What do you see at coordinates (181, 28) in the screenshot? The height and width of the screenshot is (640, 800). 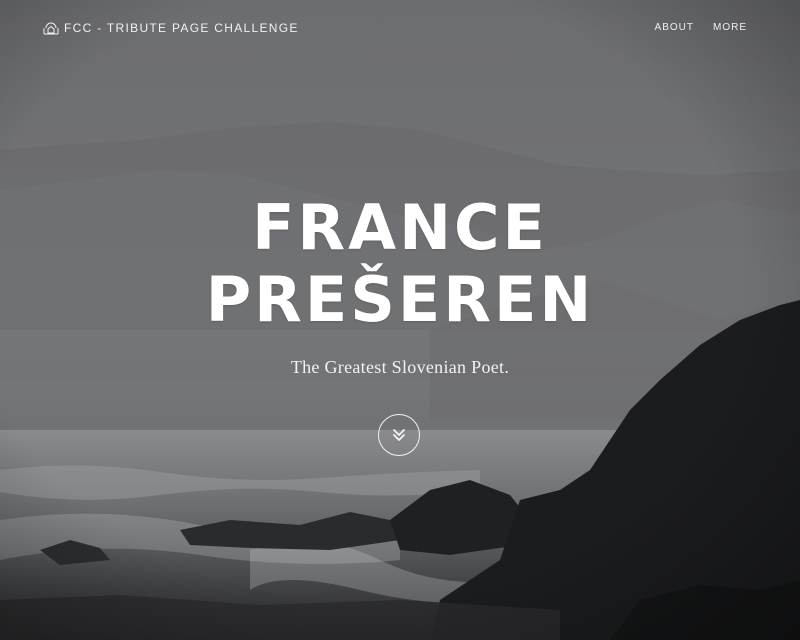 I see `brand-text: FCC - TRIBUTE PAGE CHALLENGE` at bounding box center [181, 28].